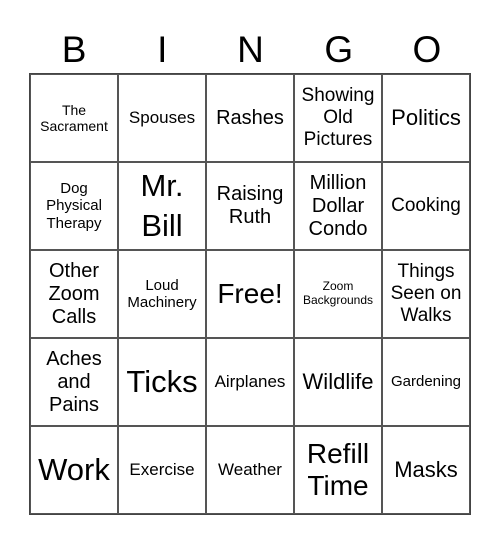 This screenshot has height=544, width=500. I want to click on cell-text: Ticks, so click(162, 381).